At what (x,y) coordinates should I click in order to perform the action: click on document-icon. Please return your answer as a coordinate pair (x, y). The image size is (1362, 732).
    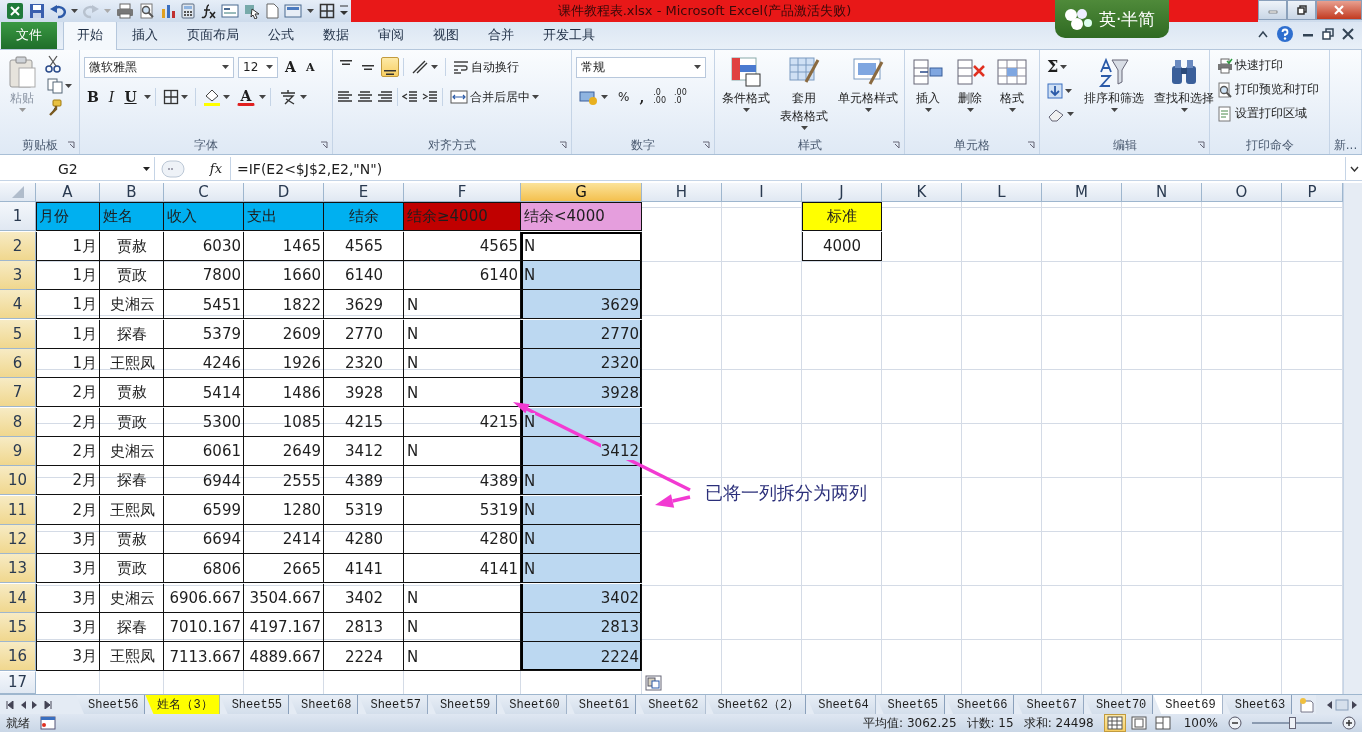
    Looking at the image, I should click on (272, 11).